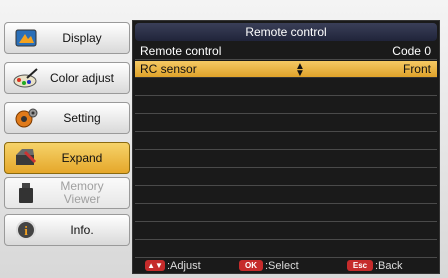 The height and width of the screenshot is (278, 448). Describe the element at coordinates (286, 32) in the screenshot. I see `panel-title: Remote control` at that location.